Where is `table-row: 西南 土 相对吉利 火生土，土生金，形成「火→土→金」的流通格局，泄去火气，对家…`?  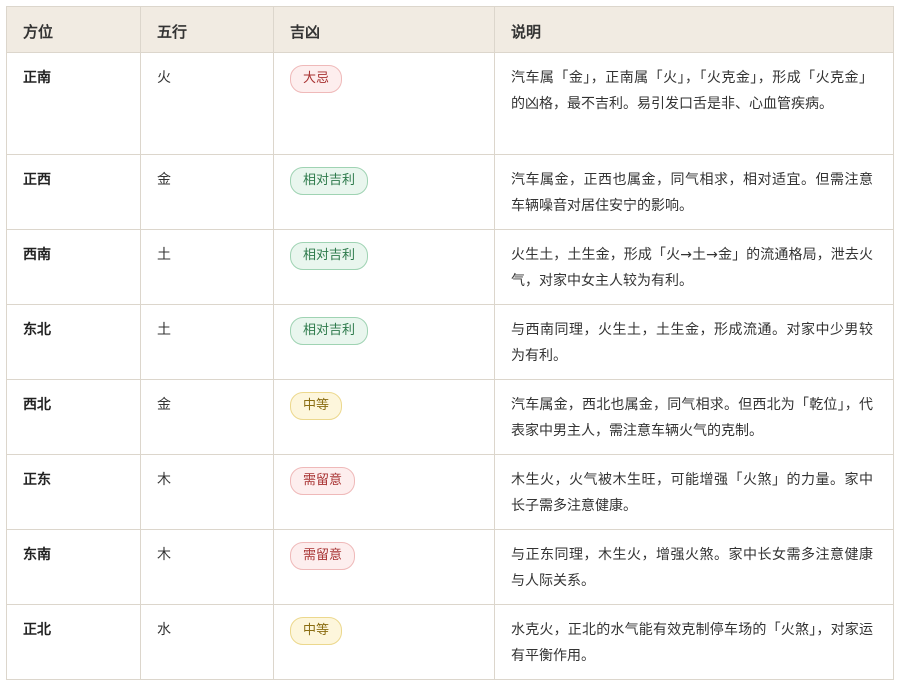
table-row: 西南 土 相对吉利 火生土，土生金，形成「火→土→金」的流通格局，泄去火气，对家… is located at coordinates (450, 267).